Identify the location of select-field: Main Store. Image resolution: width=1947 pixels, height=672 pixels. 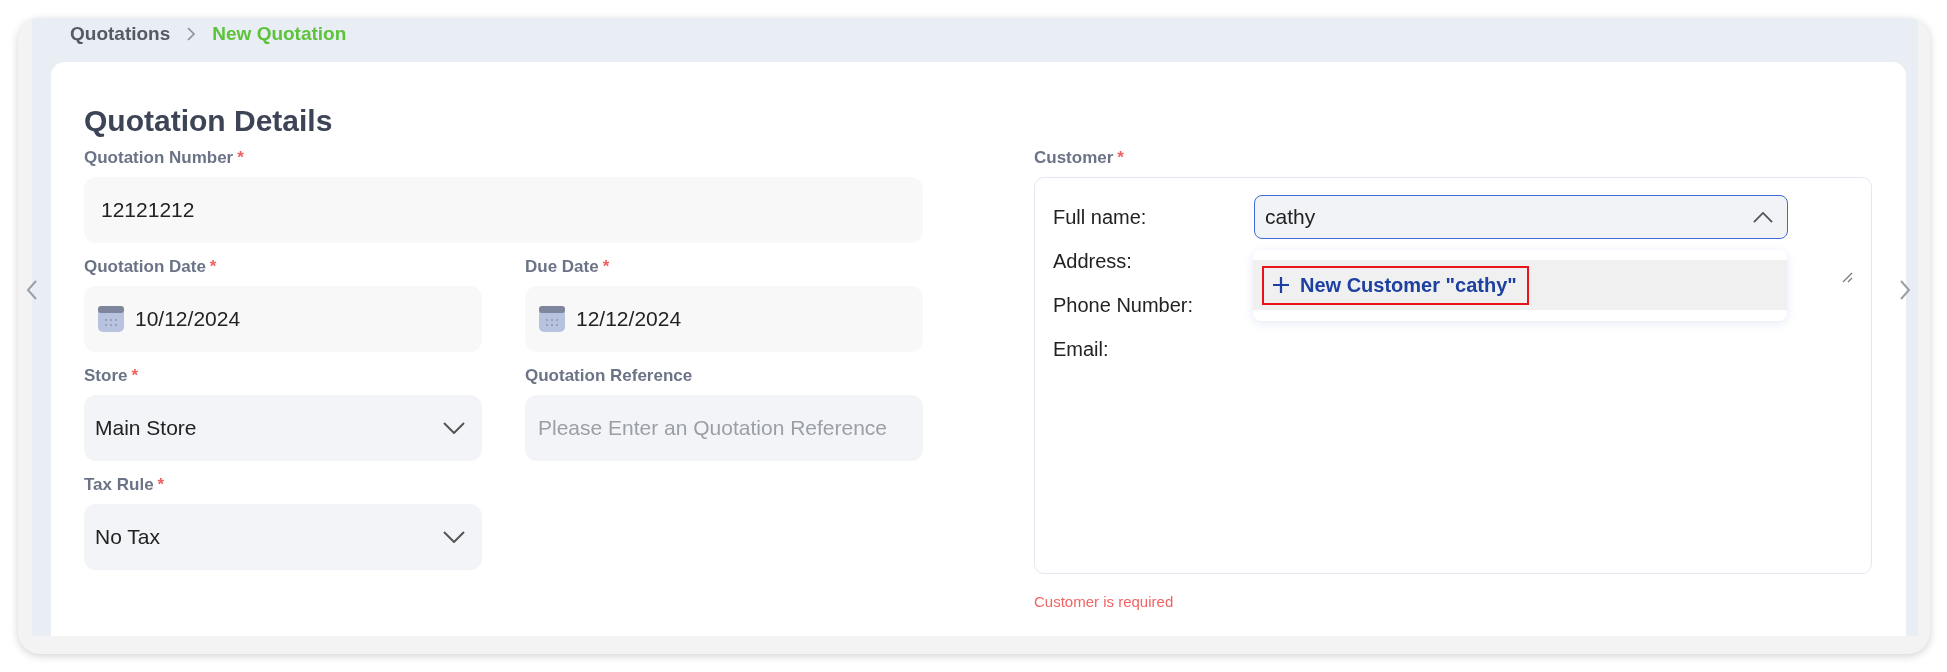
(283, 428).